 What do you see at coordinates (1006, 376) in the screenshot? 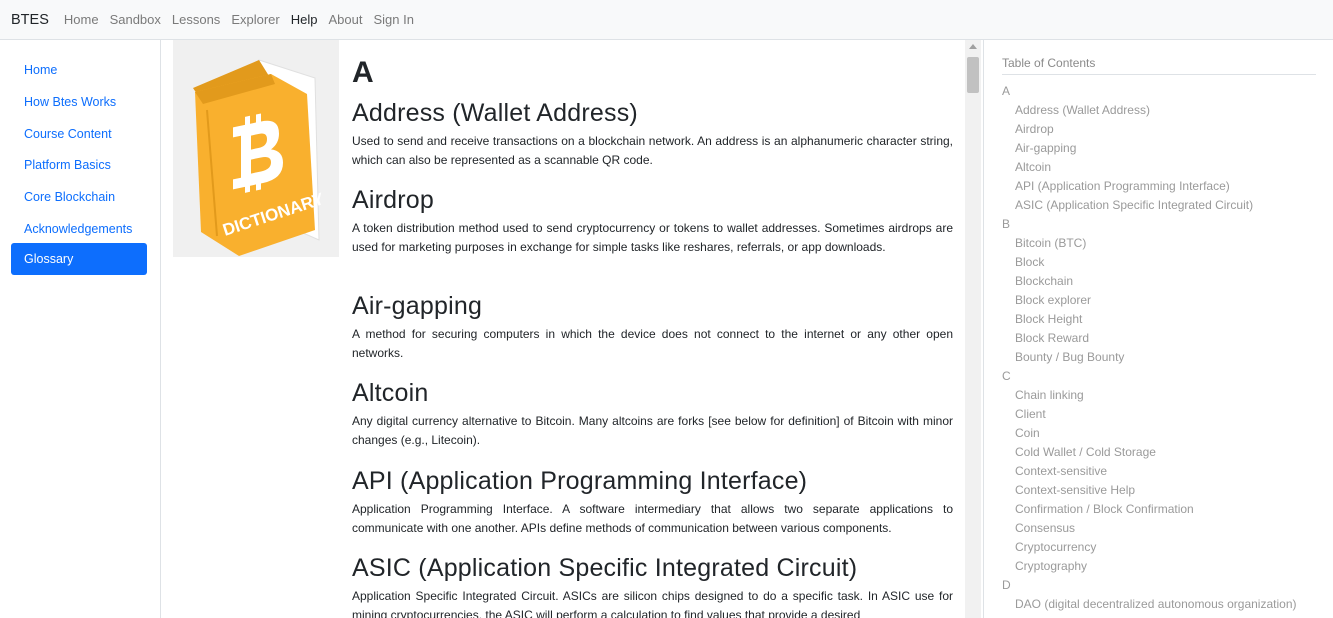
I see `toc-letter-heading: C` at bounding box center [1006, 376].